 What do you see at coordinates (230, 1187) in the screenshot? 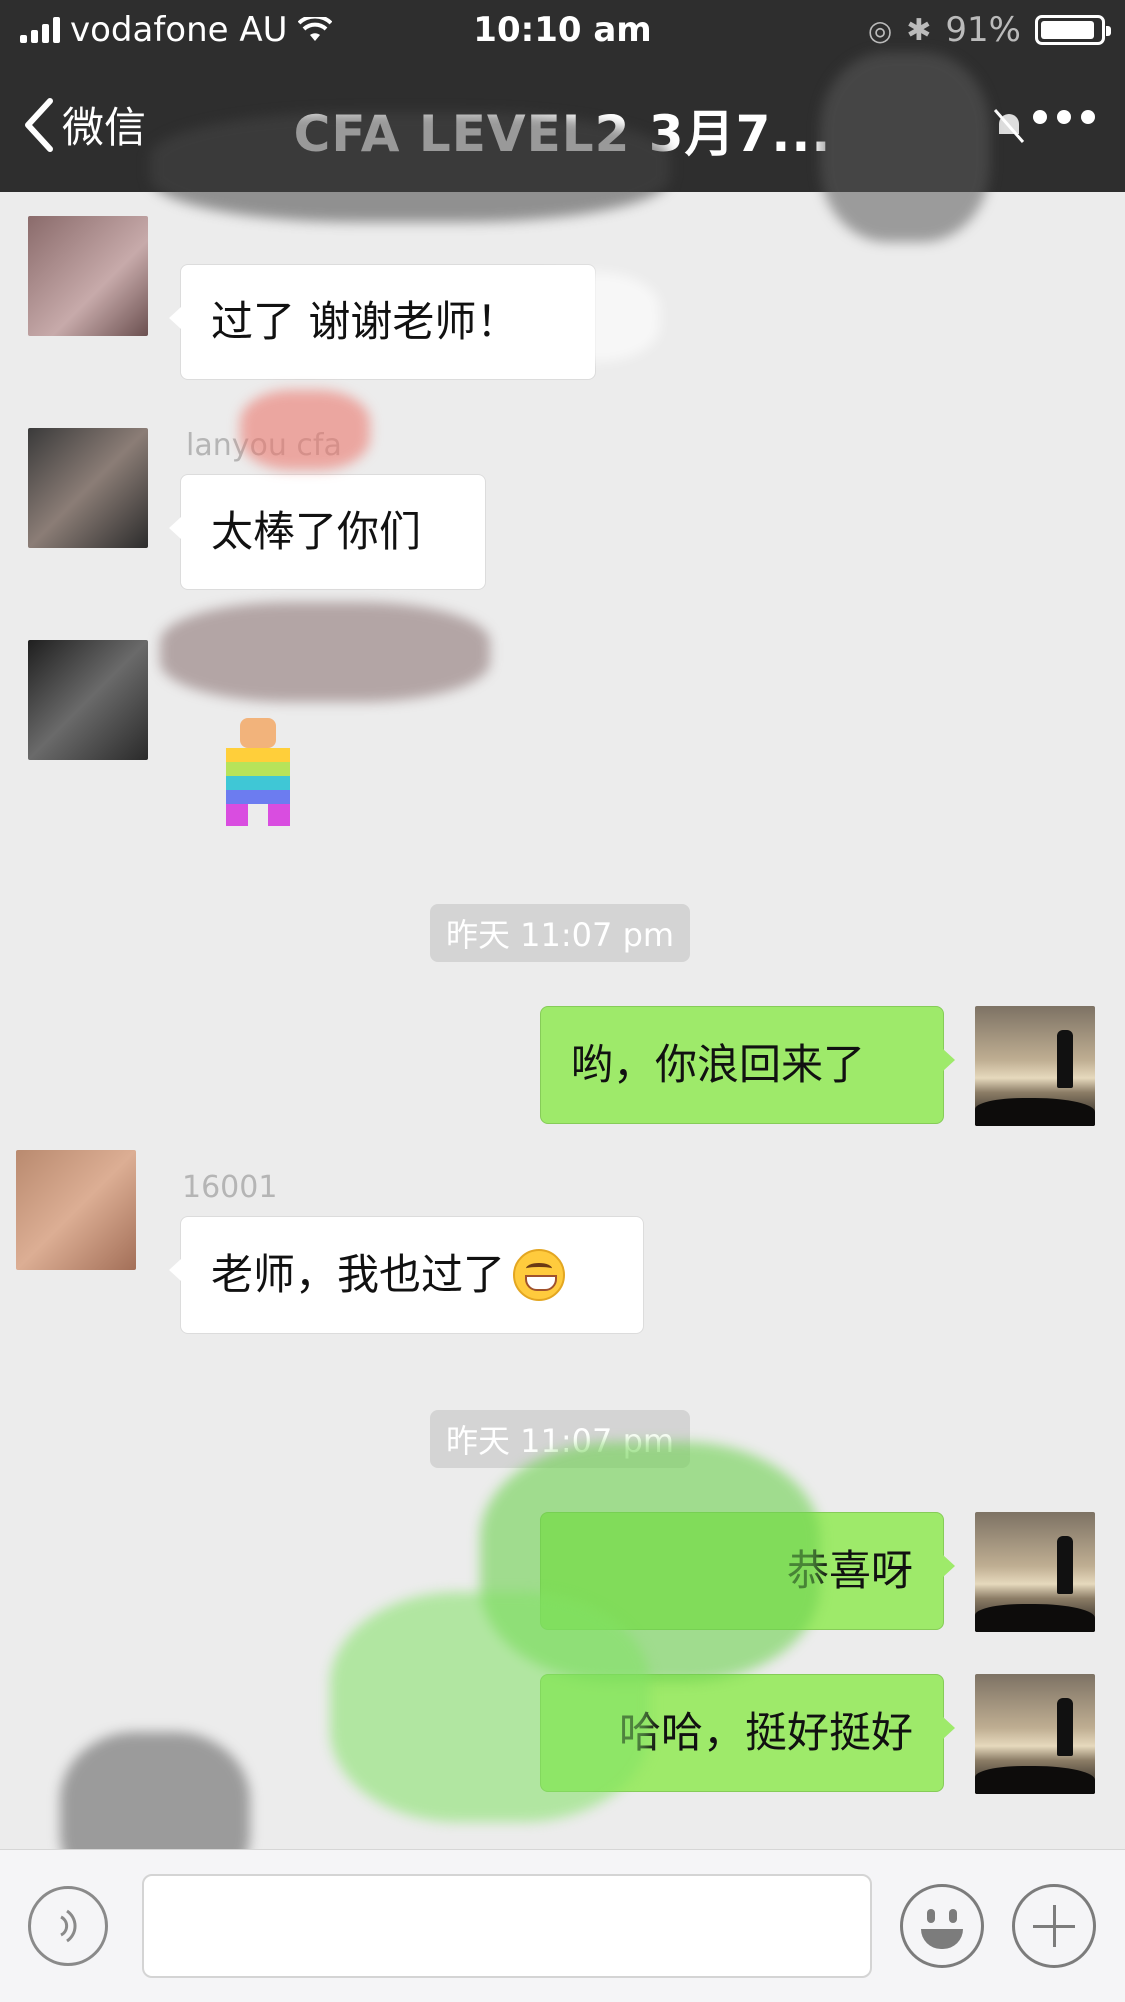
I see `sender-name: 16001` at bounding box center [230, 1187].